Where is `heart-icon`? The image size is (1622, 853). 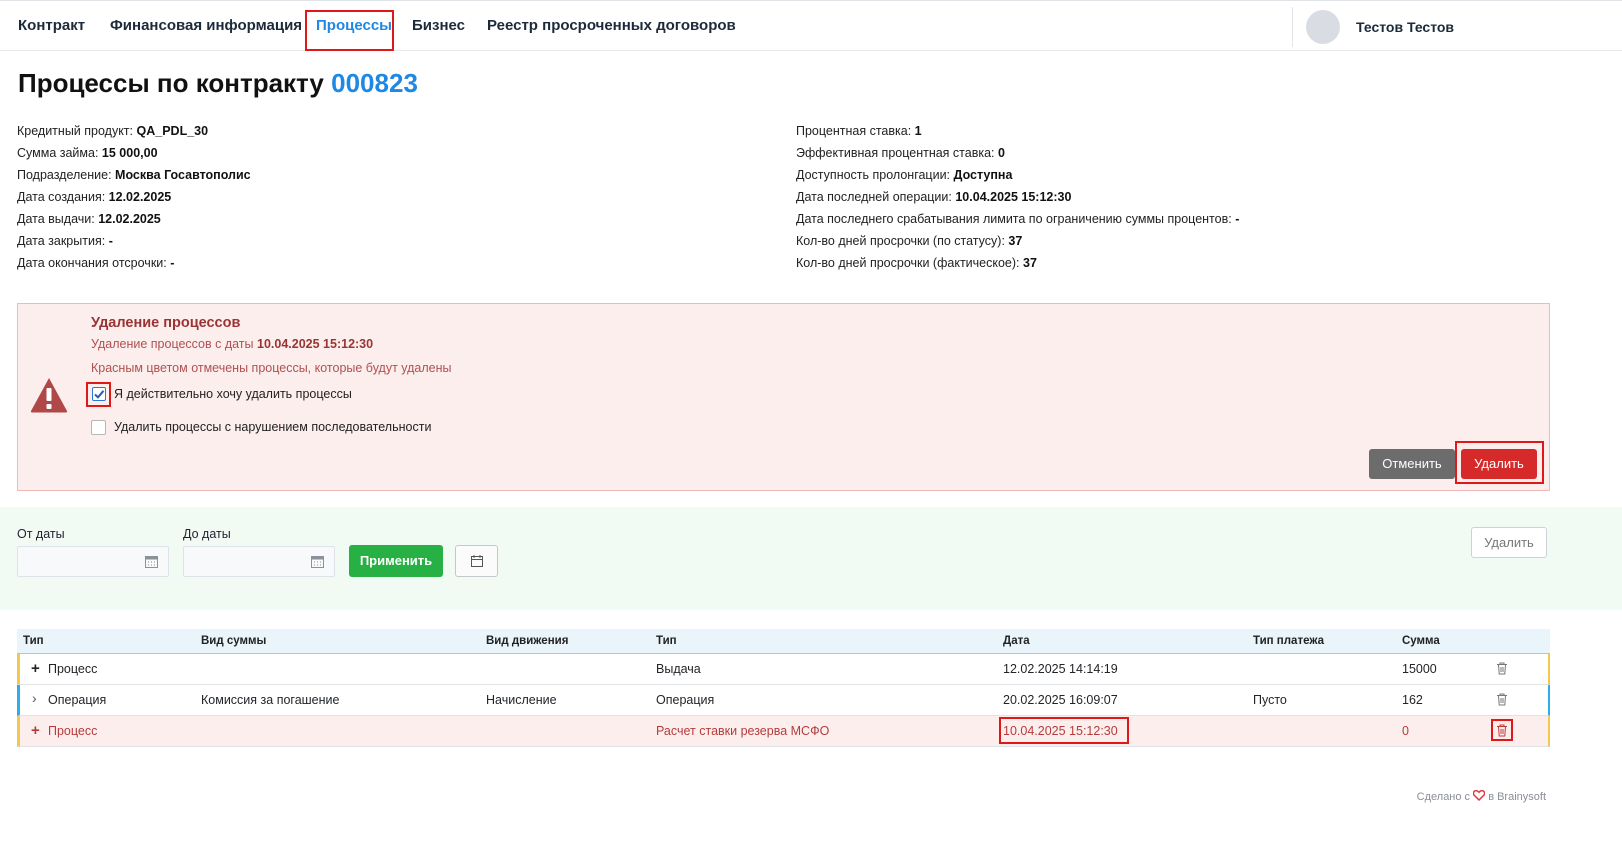
heart-icon is located at coordinates (1479, 795).